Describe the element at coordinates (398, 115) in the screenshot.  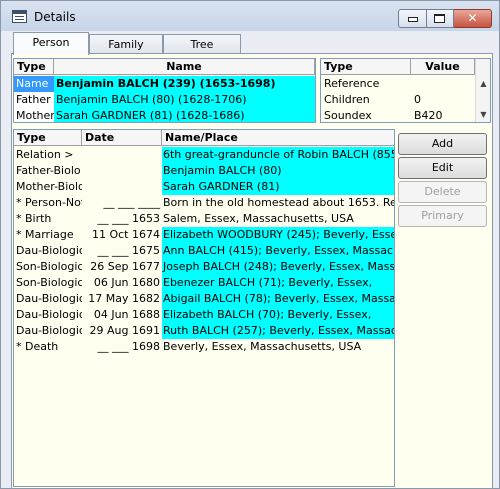
I see `attribute-row: Soundex B420` at that location.